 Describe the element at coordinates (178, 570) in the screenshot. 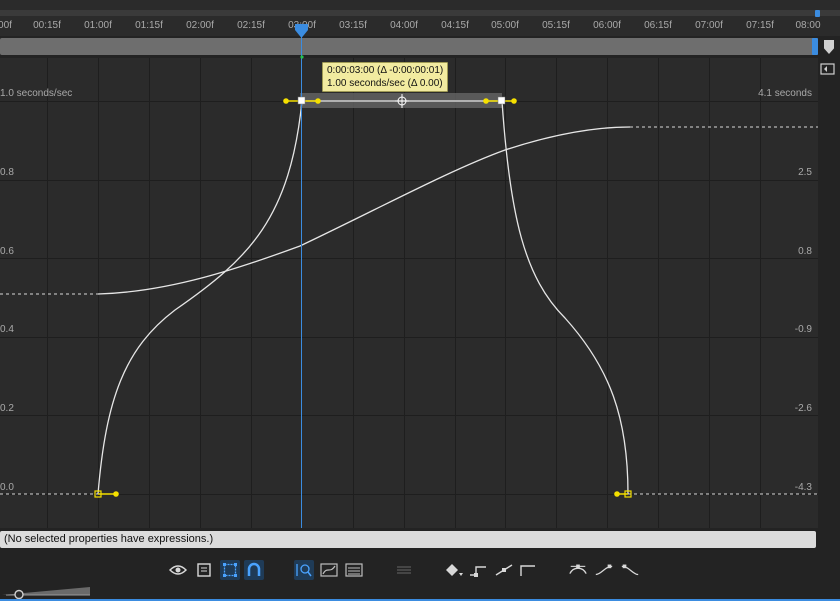

I see `eye-icon` at that location.